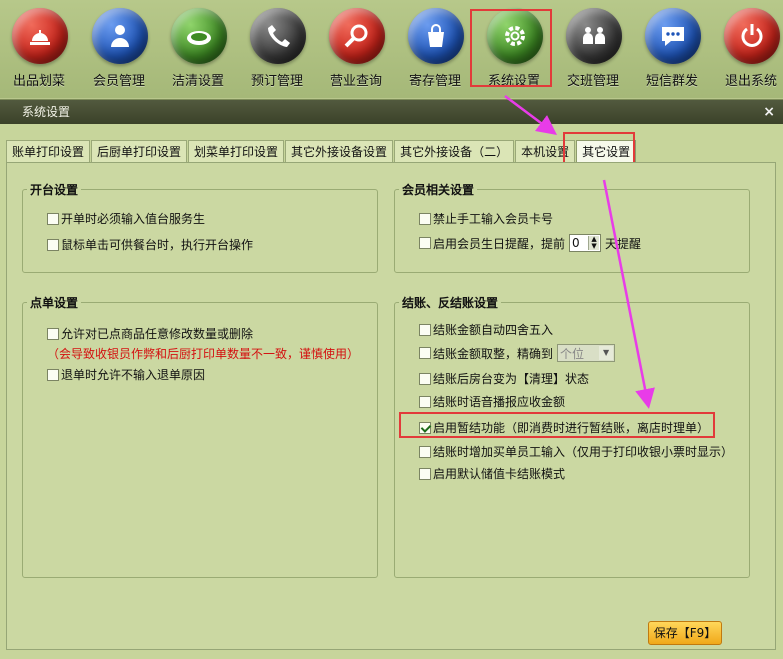 The width and height of the screenshot is (783, 659). What do you see at coordinates (499, 243) in the screenshot?
I see `option-label: 启用会员生日提醒，提前` at bounding box center [499, 243].